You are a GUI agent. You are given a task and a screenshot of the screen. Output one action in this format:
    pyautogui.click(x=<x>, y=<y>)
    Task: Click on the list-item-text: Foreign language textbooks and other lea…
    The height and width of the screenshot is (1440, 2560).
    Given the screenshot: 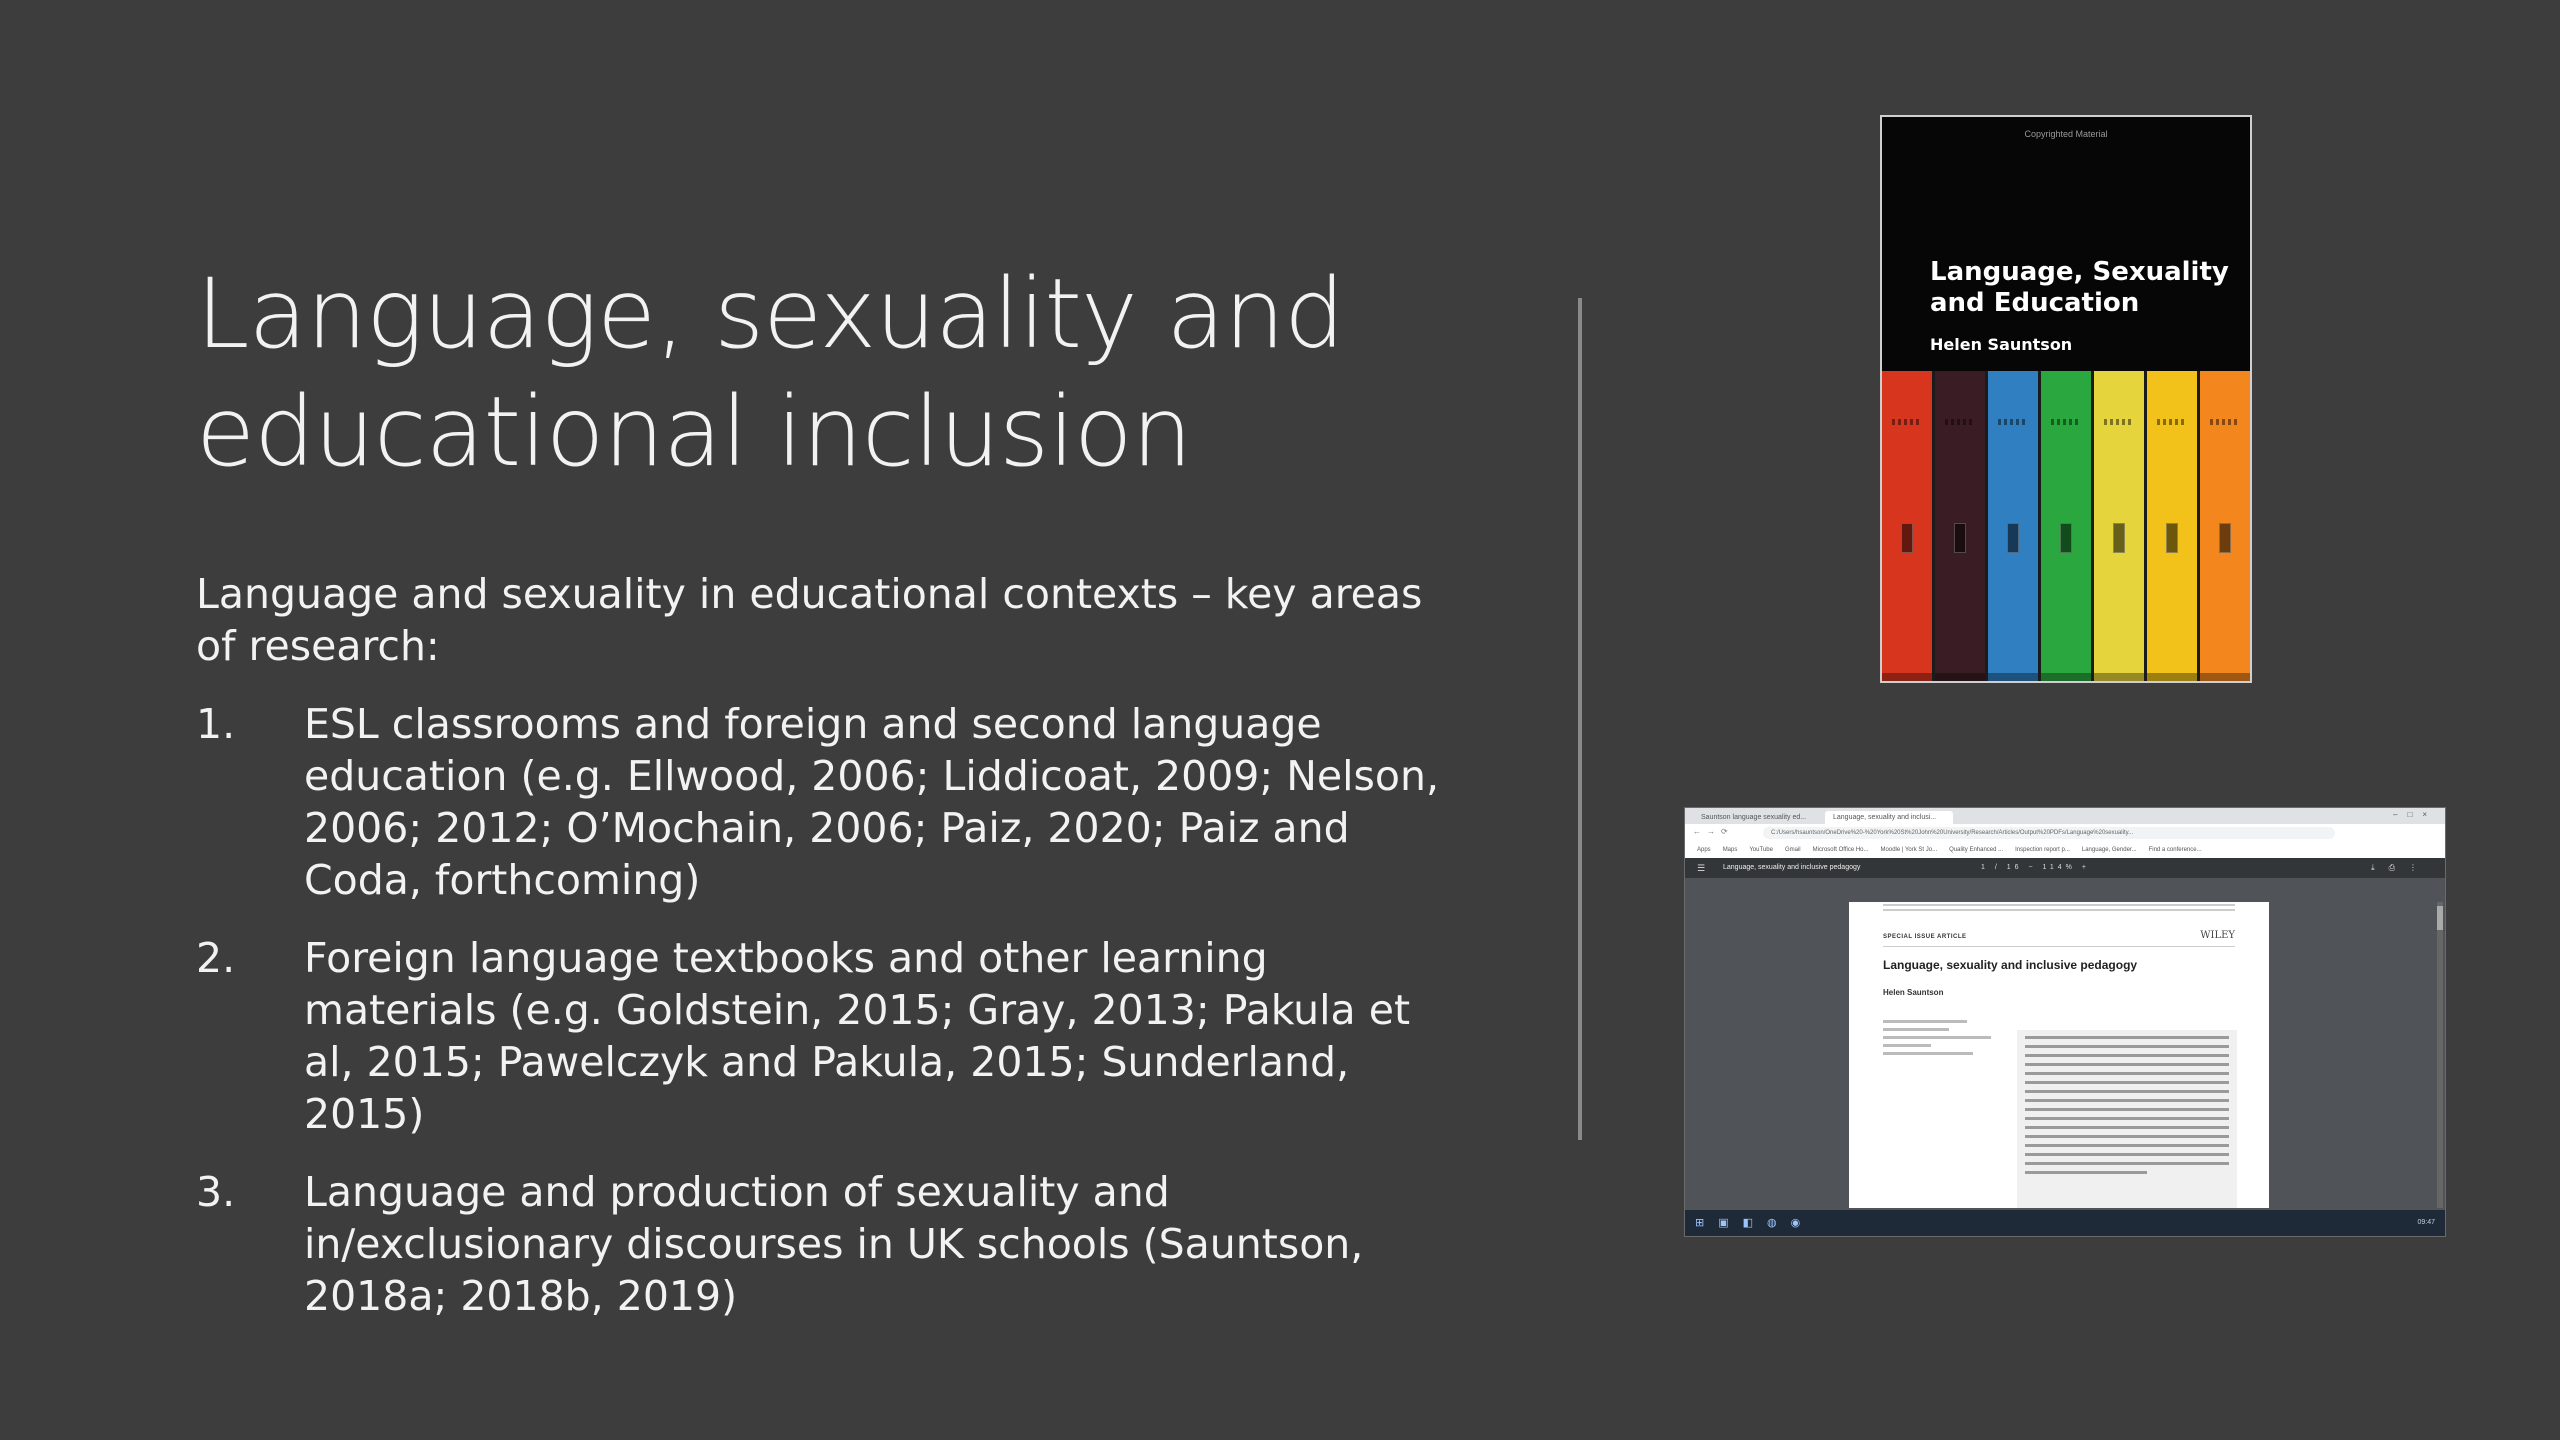 What is the action you would take?
    pyautogui.click(x=857, y=1036)
    